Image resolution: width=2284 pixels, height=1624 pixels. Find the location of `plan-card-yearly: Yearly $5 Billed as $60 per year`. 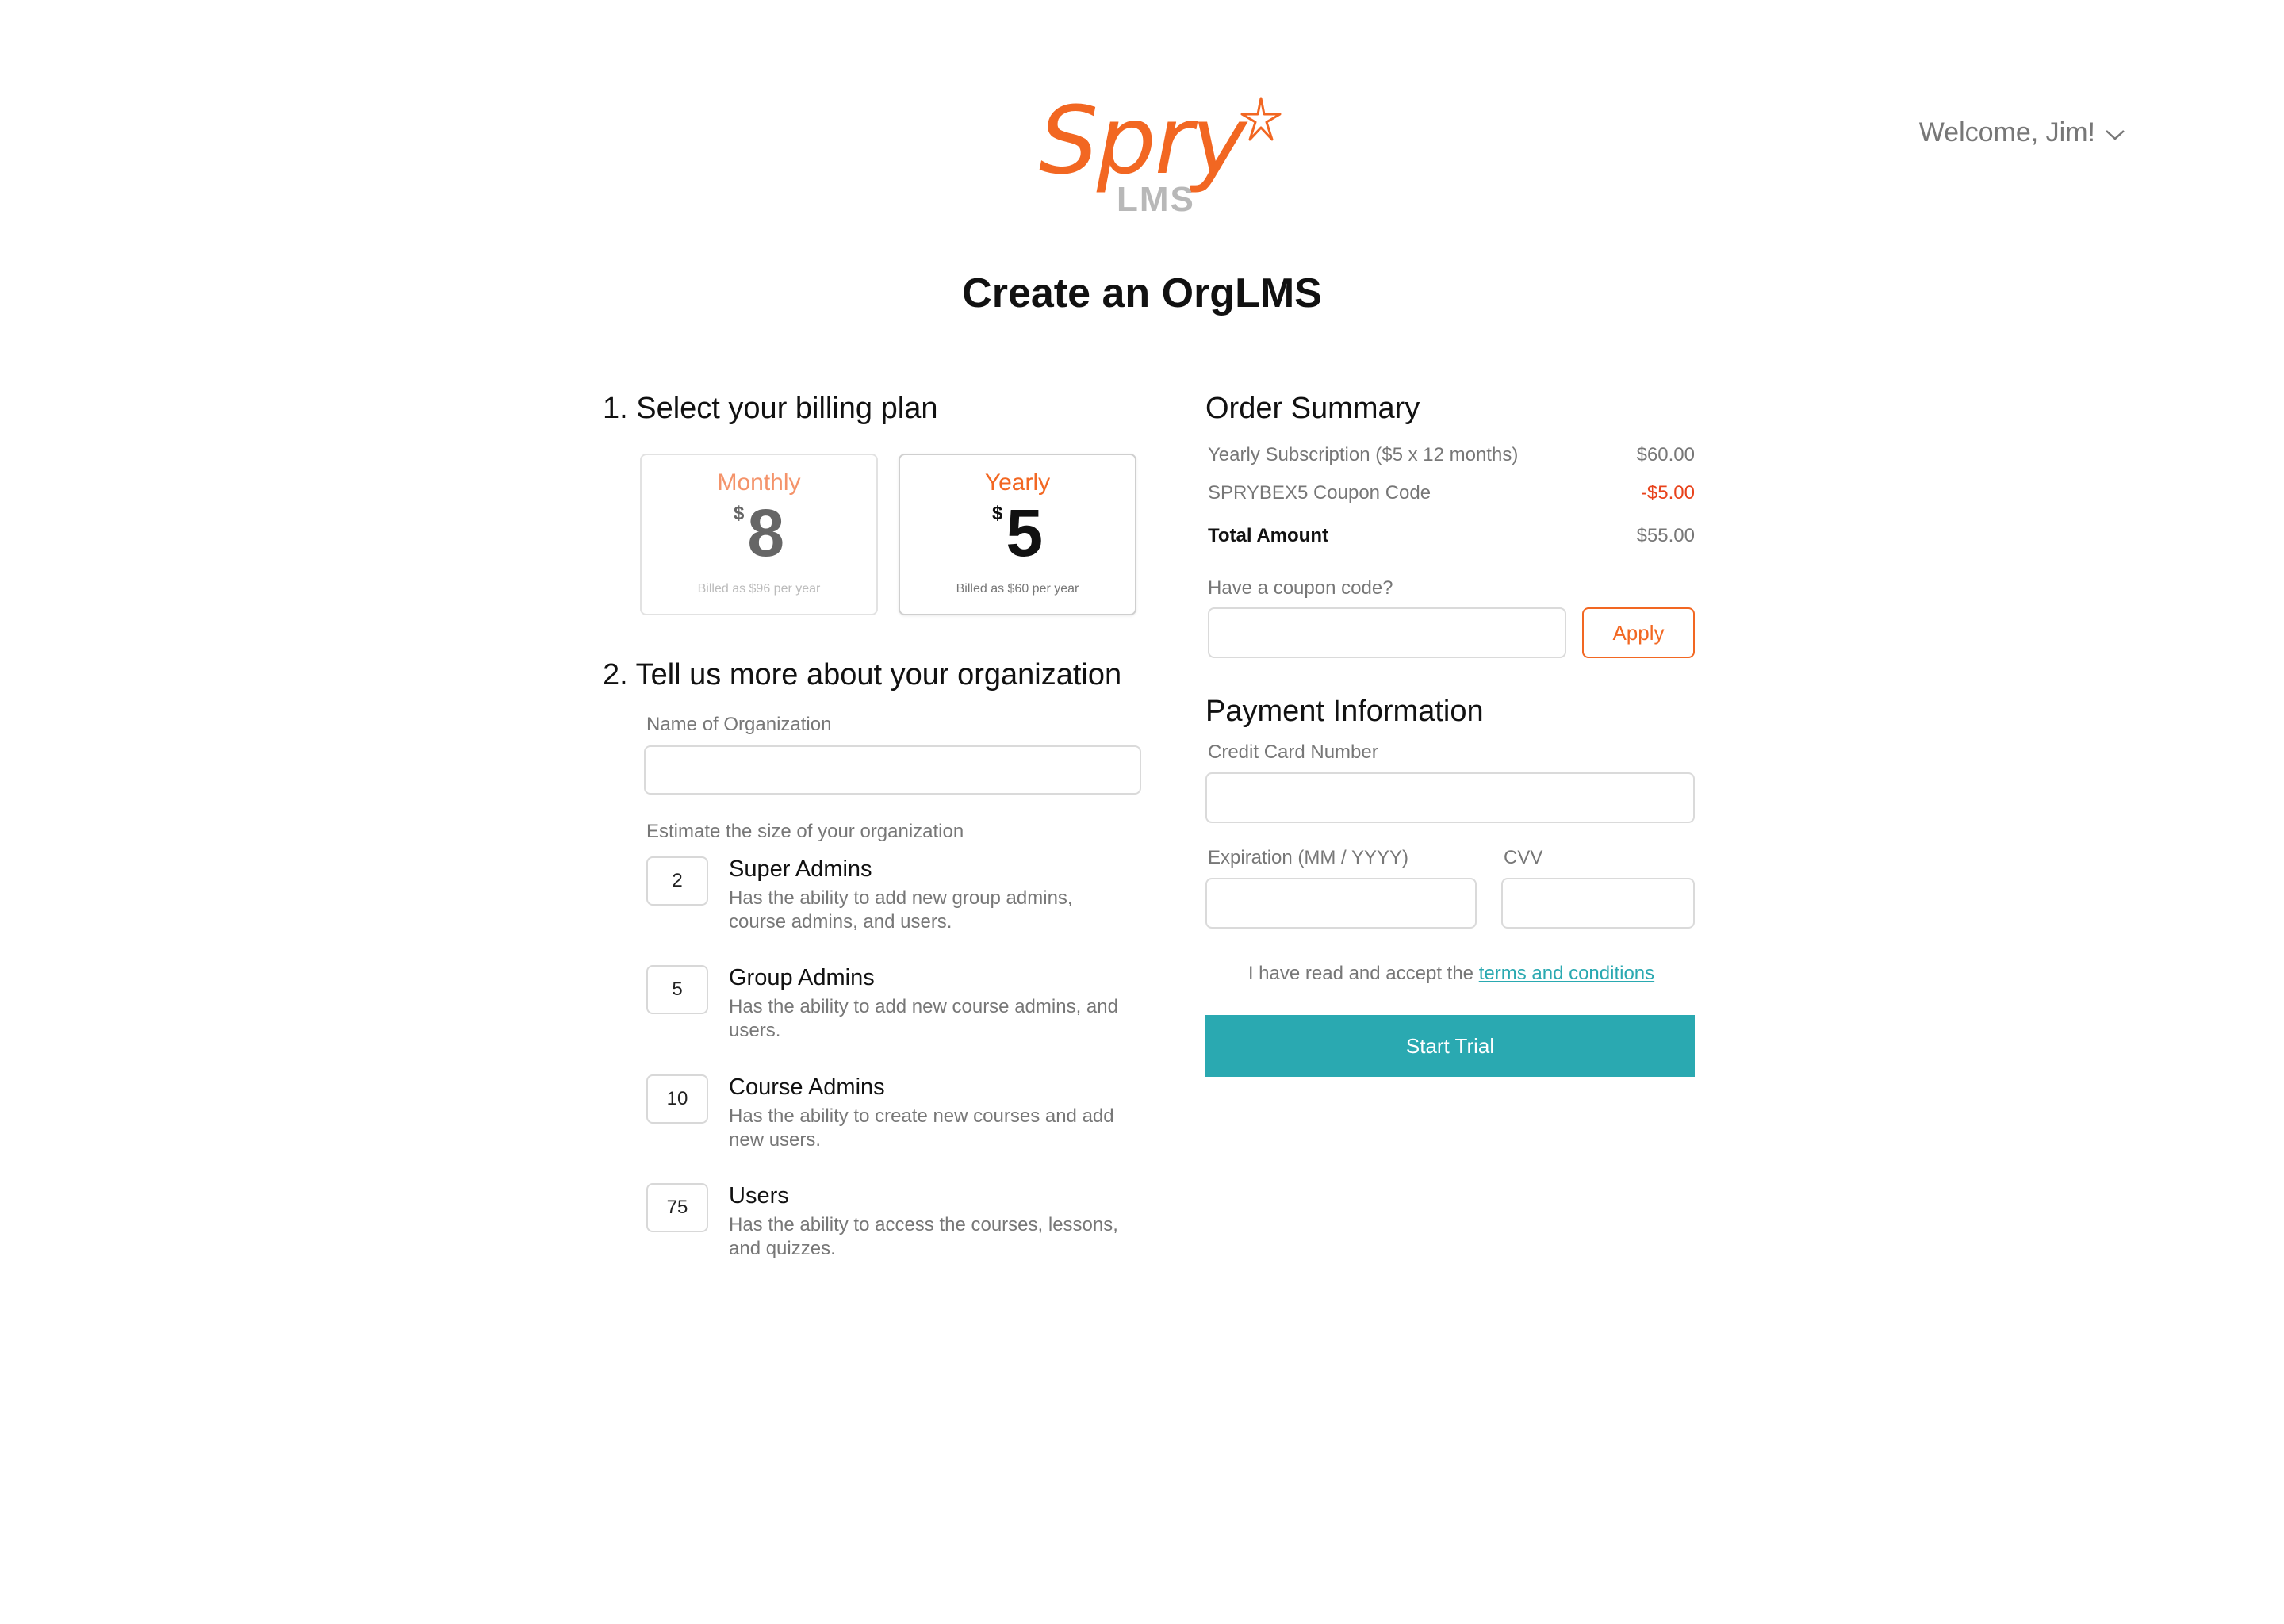

plan-card-yearly: Yearly $5 Billed as $60 per year is located at coordinates (1017, 534).